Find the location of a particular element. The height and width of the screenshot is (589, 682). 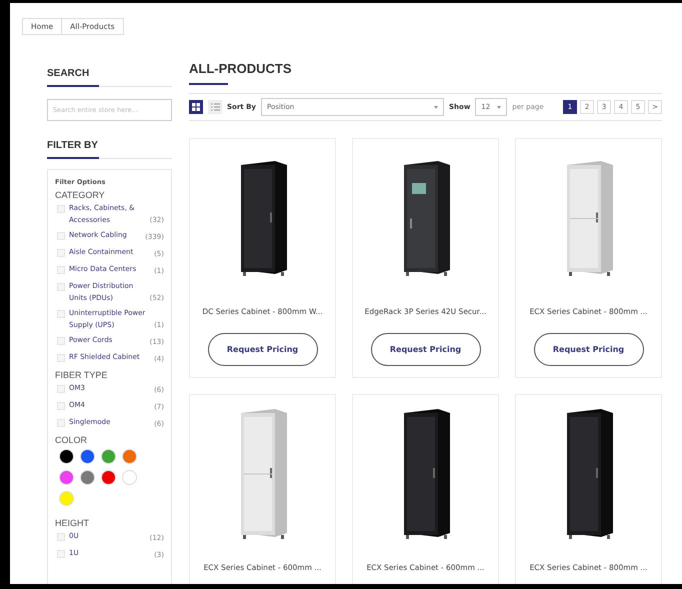

section-heading: FILTER BY is located at coordinates (72, 145).